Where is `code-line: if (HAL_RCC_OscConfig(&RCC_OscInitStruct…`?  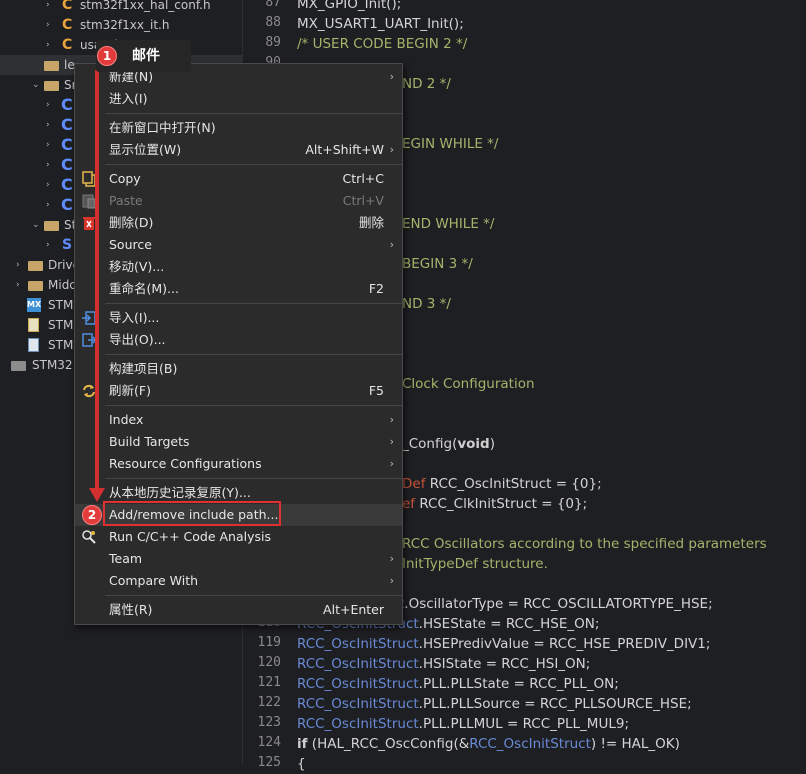 code-line: if (HAL_RCC_OscConfig(&RCC_OscInitStruct… is located at coordinates (488, 744).